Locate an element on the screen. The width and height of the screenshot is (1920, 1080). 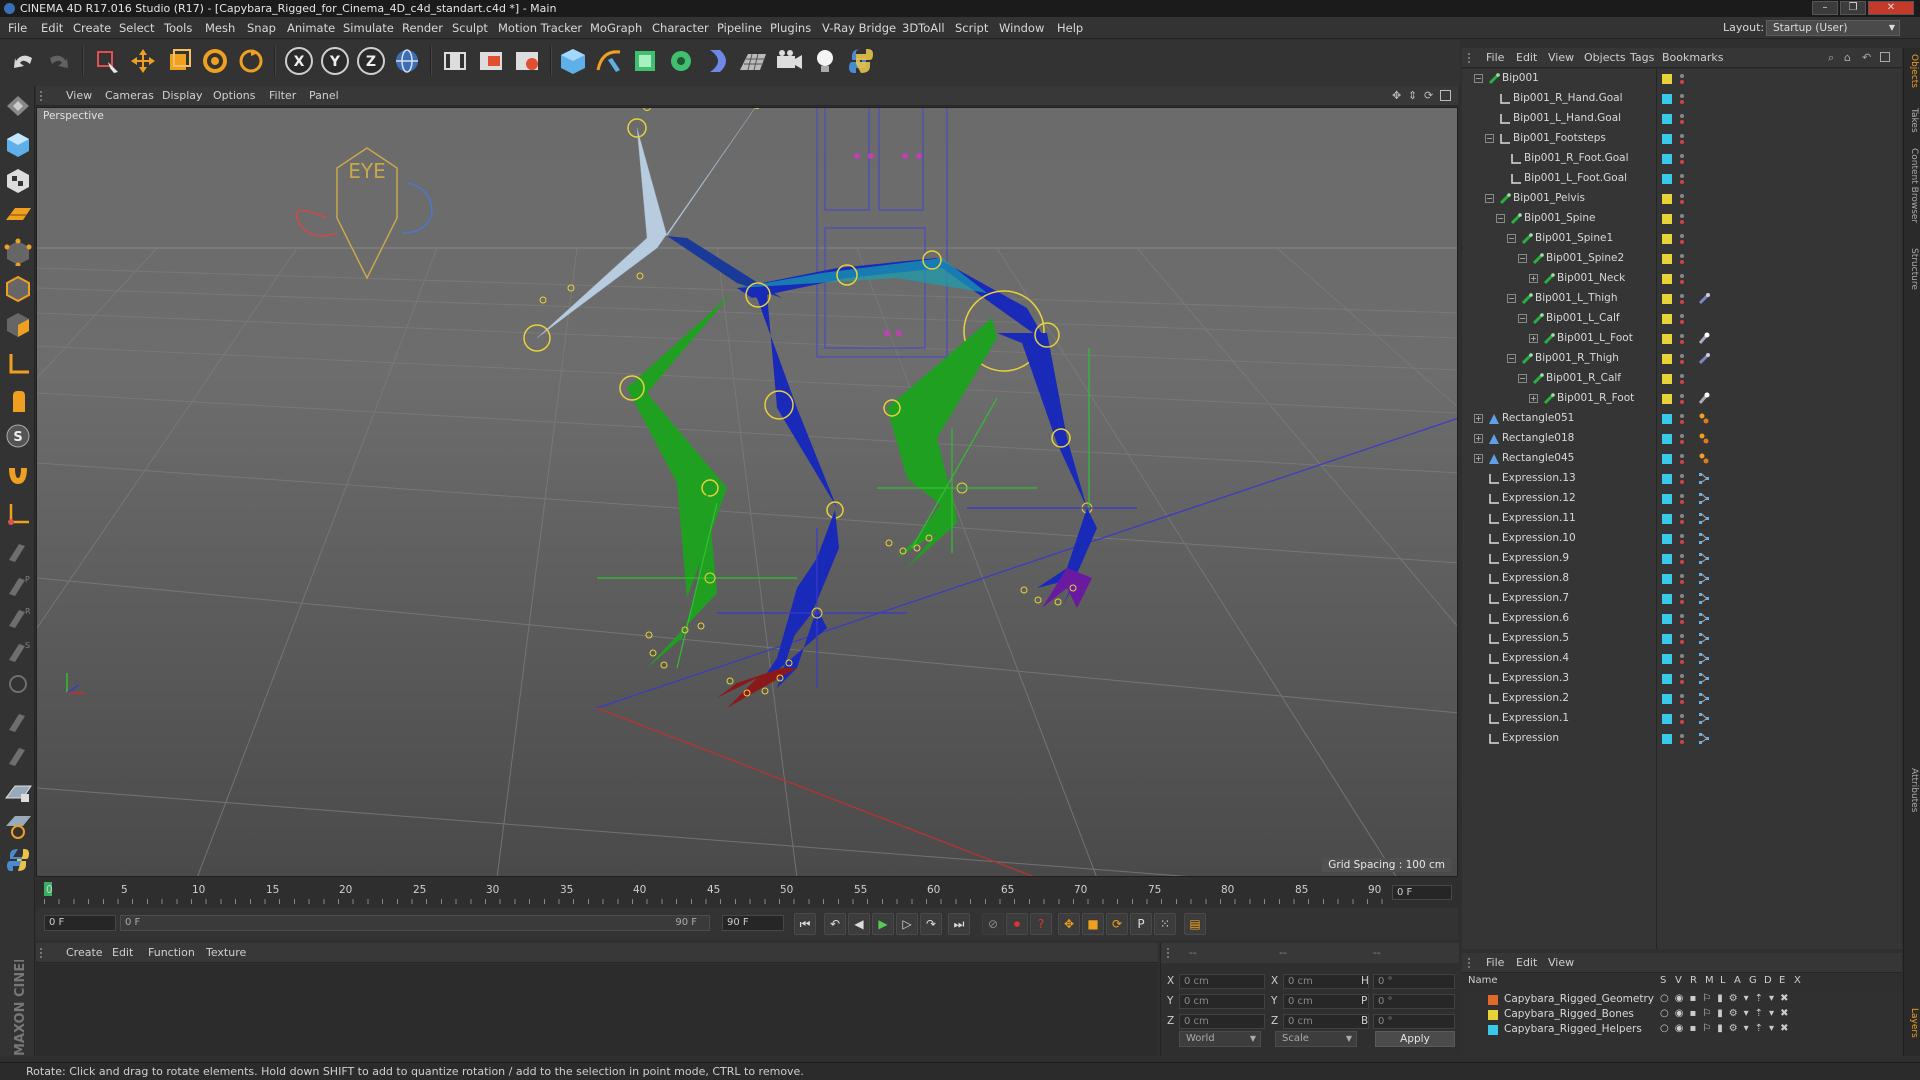
menu-edit: Edit is located at coordinates (52, 28).